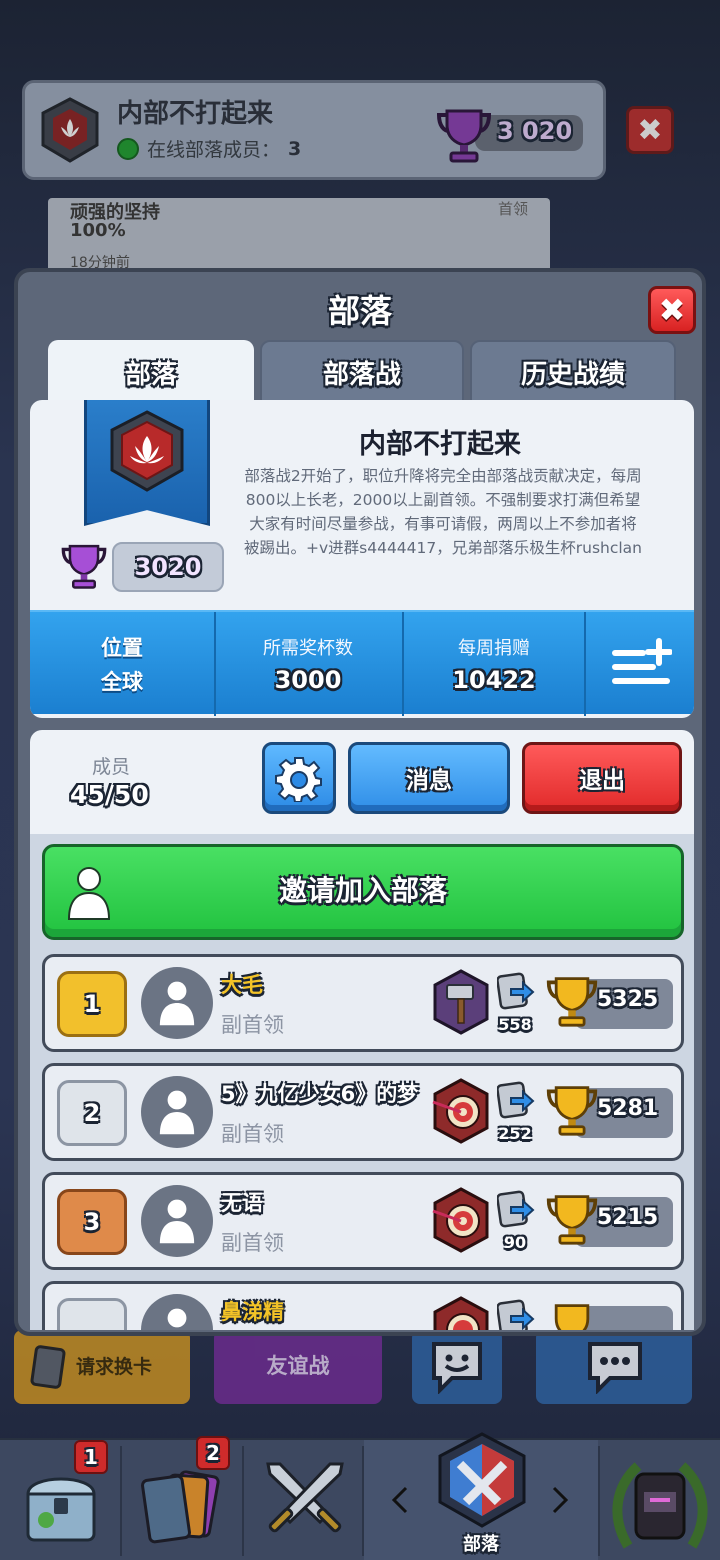 The image size is (720, 1560). Describe the element at coordinates (429, 781) in the screenshot. I see `message-button-label: 消息` at that location.